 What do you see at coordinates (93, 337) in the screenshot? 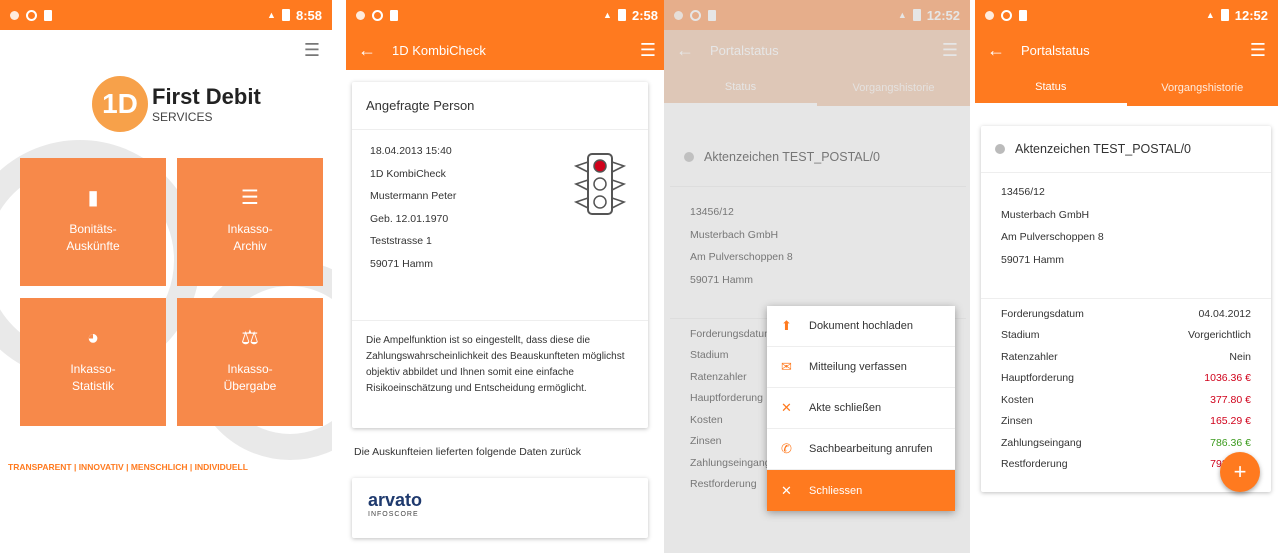
I see `pie-chart-icon: ◕` at bounding box center [93, 337].